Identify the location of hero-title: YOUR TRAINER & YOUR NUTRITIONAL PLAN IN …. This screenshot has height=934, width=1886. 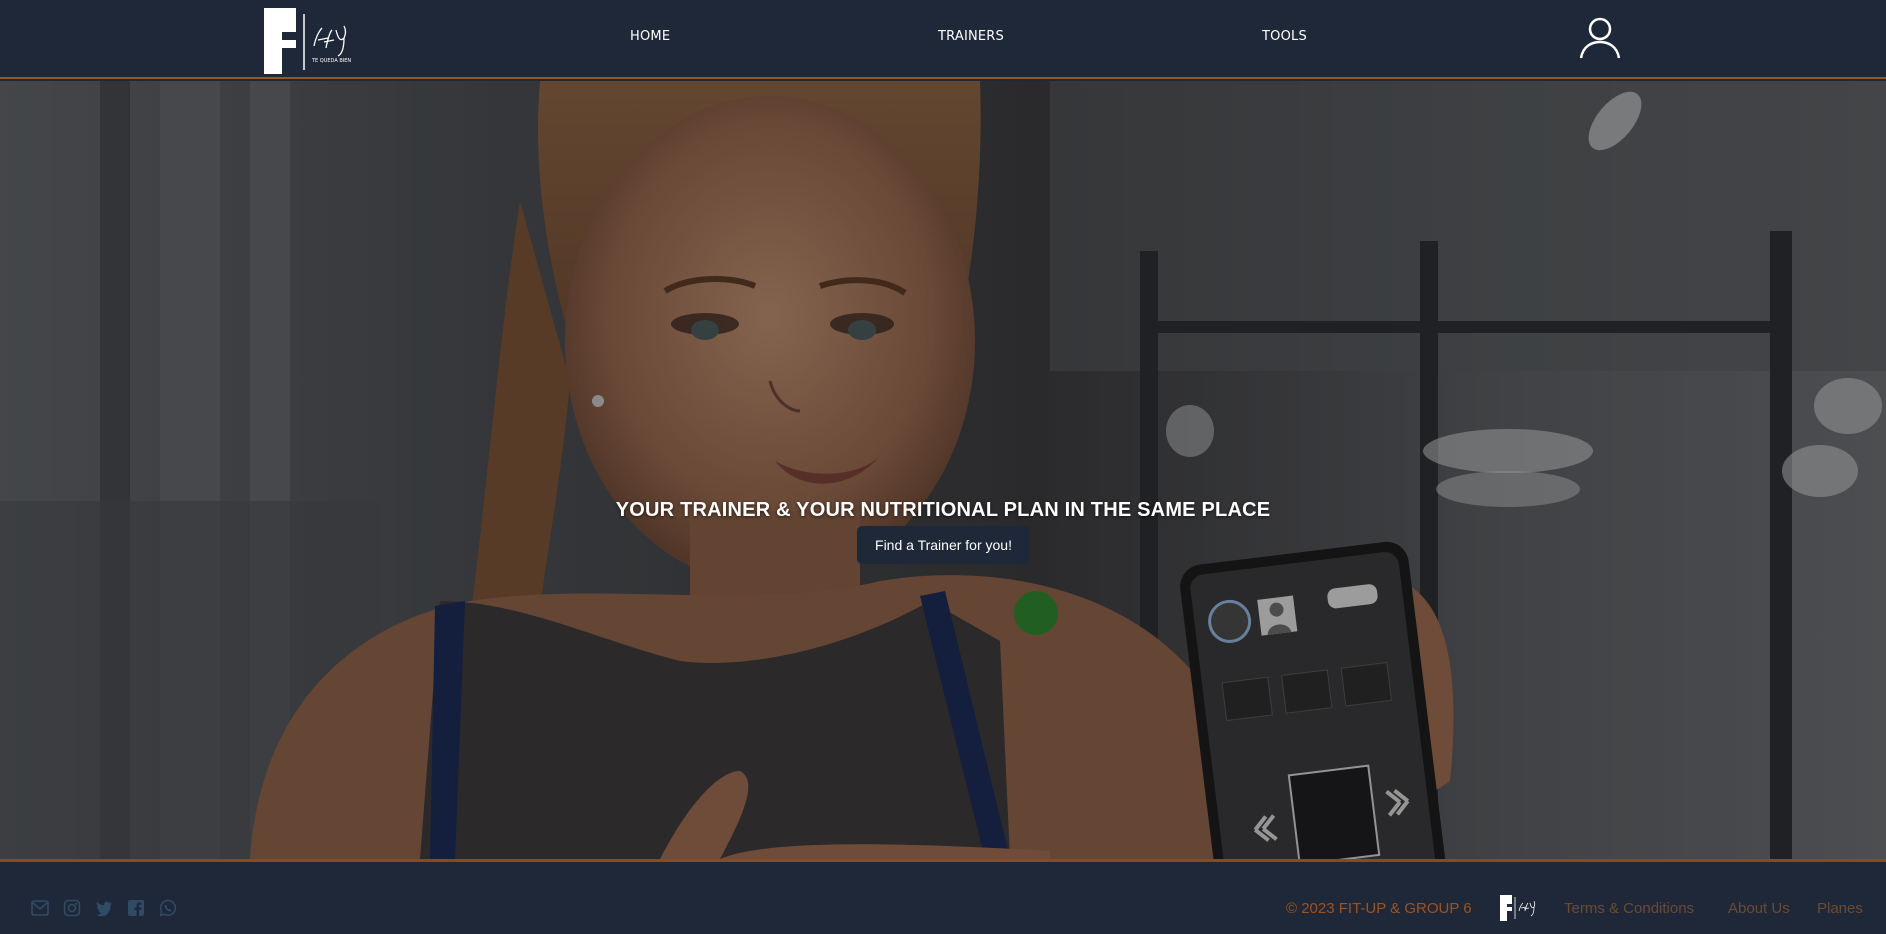
(943, 510).